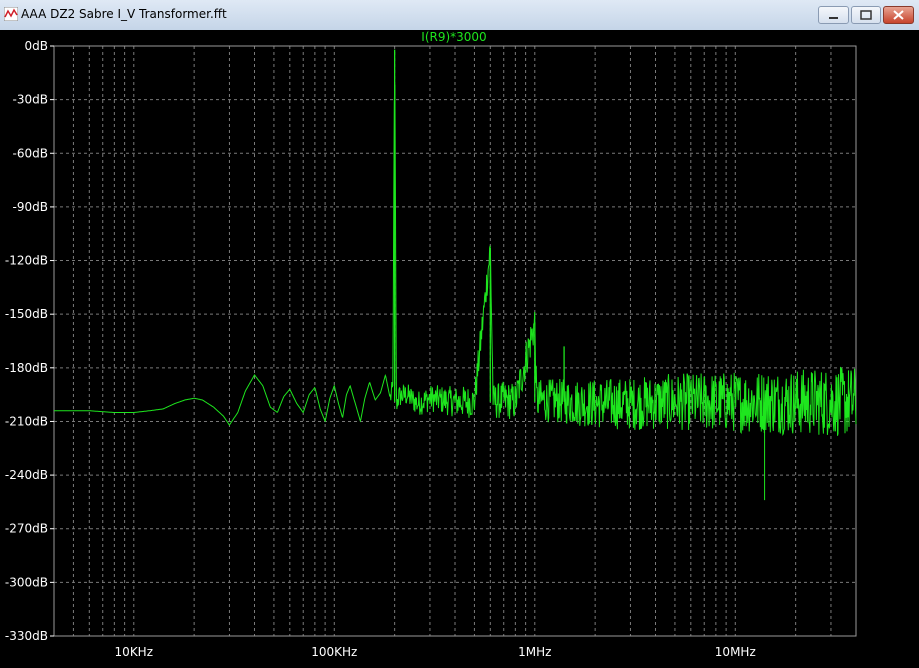 The height and width of the screenshot is (668, 919). What do you see at coordinates (334, 652) in the screenshot?
I see `x-tick-label: 100KHz` at bounding box center [334, 652].